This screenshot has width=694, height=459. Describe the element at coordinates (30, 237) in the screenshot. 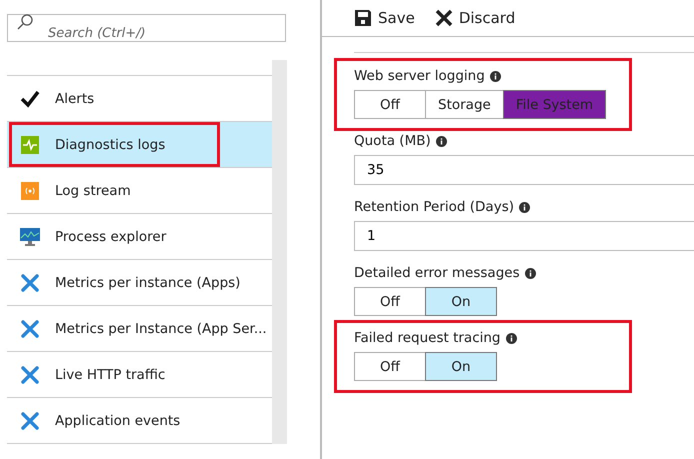

I see `monitor-icon` at that location.